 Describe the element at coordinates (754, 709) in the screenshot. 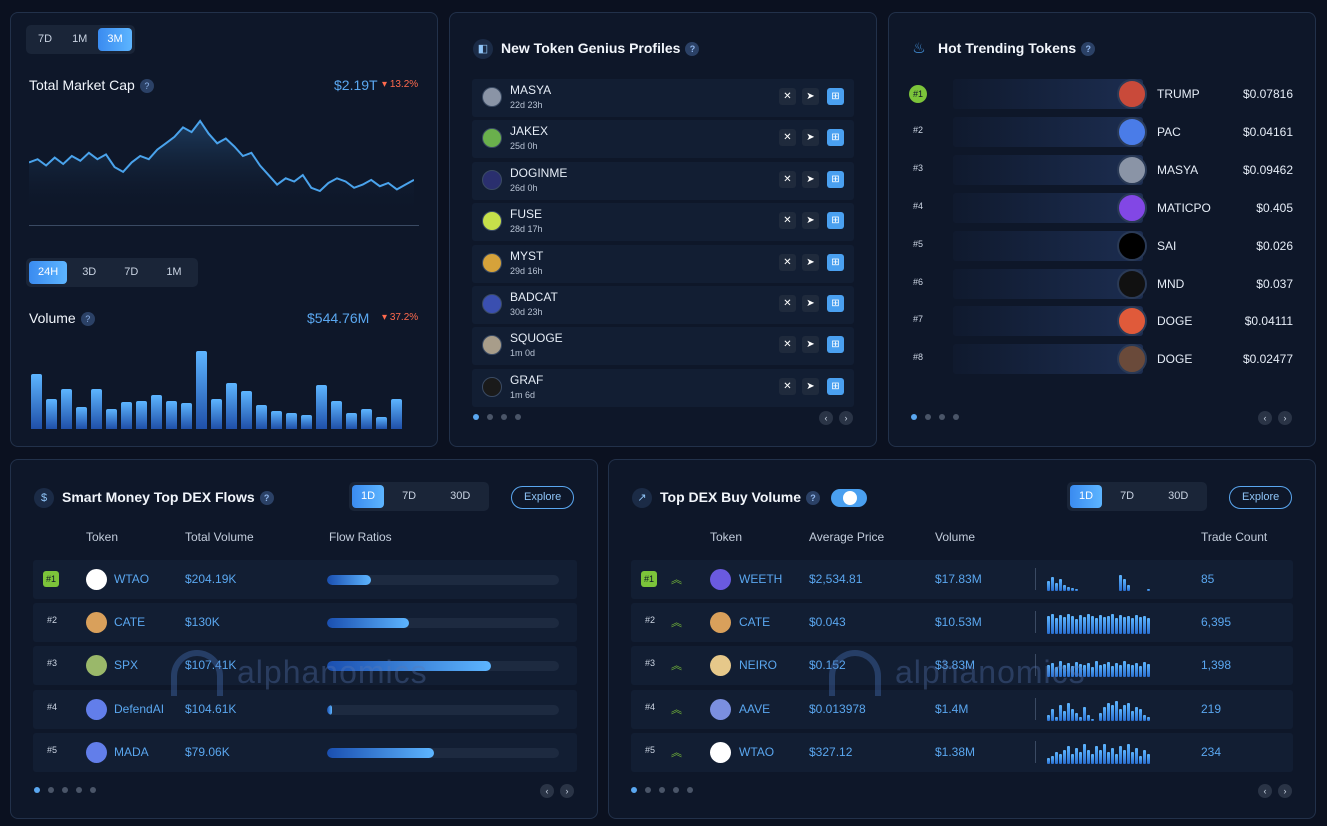

I see `token-name: AAVE` at that location.